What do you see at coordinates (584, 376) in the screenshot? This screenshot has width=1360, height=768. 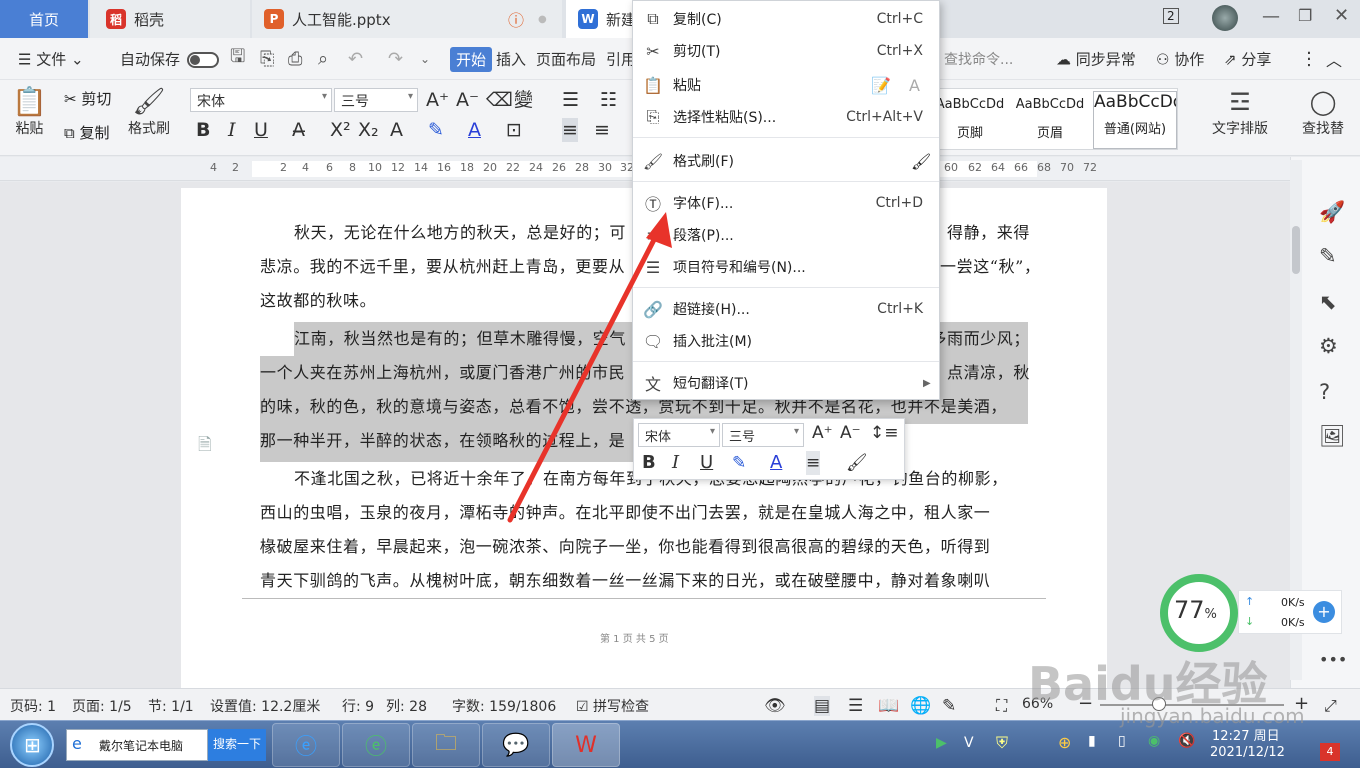 I see `arrow-shaft` at bounding box center [584, 376].